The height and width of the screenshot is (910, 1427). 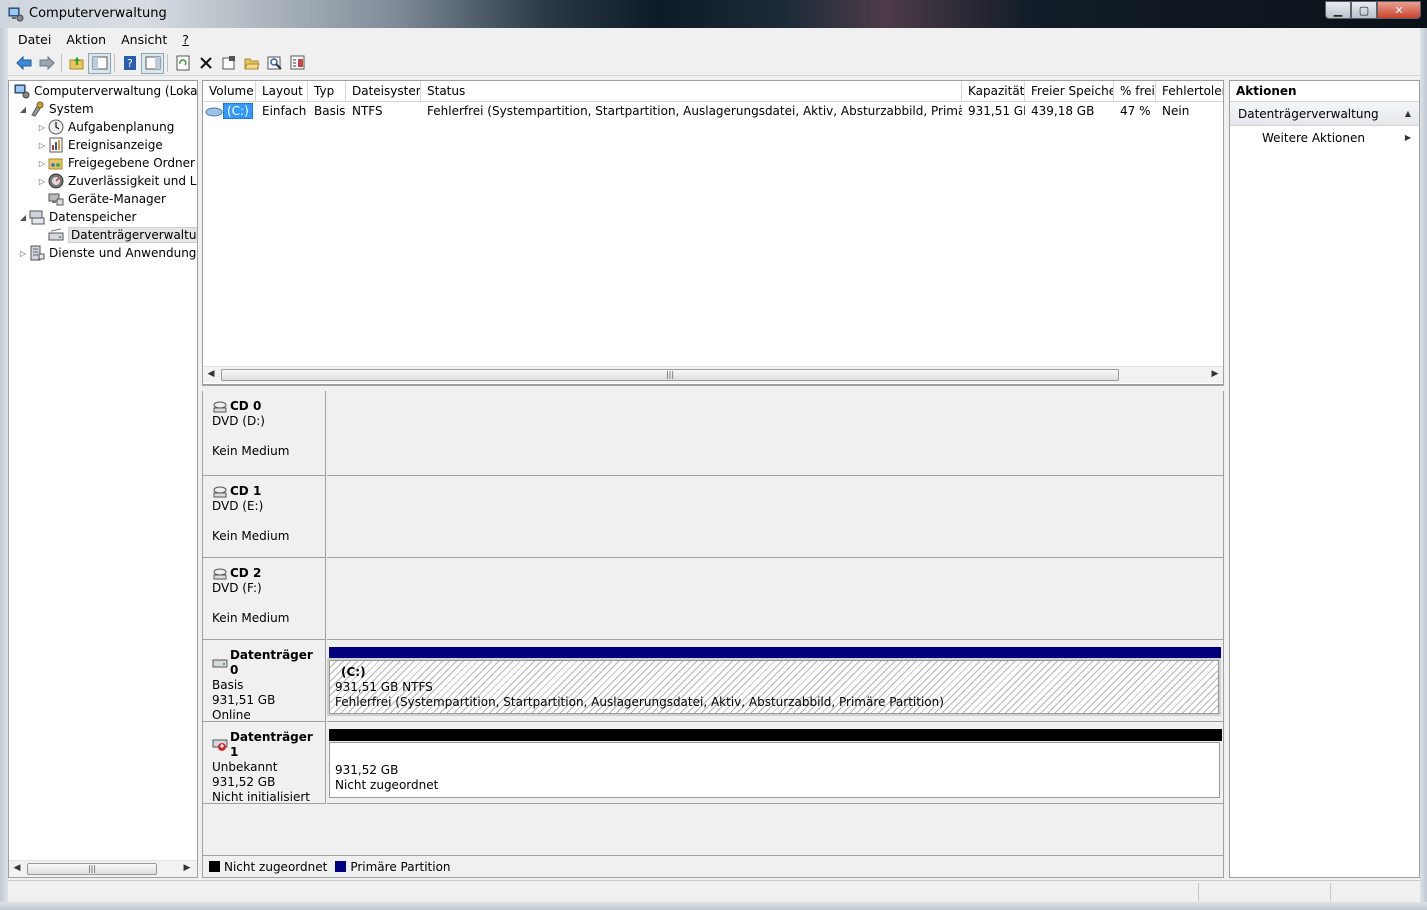 What do you see at coordinates (1069, 91) in the screenshot?
I see `column-header-free-space: Freier Speicher` at bounding box center [1069, 91].